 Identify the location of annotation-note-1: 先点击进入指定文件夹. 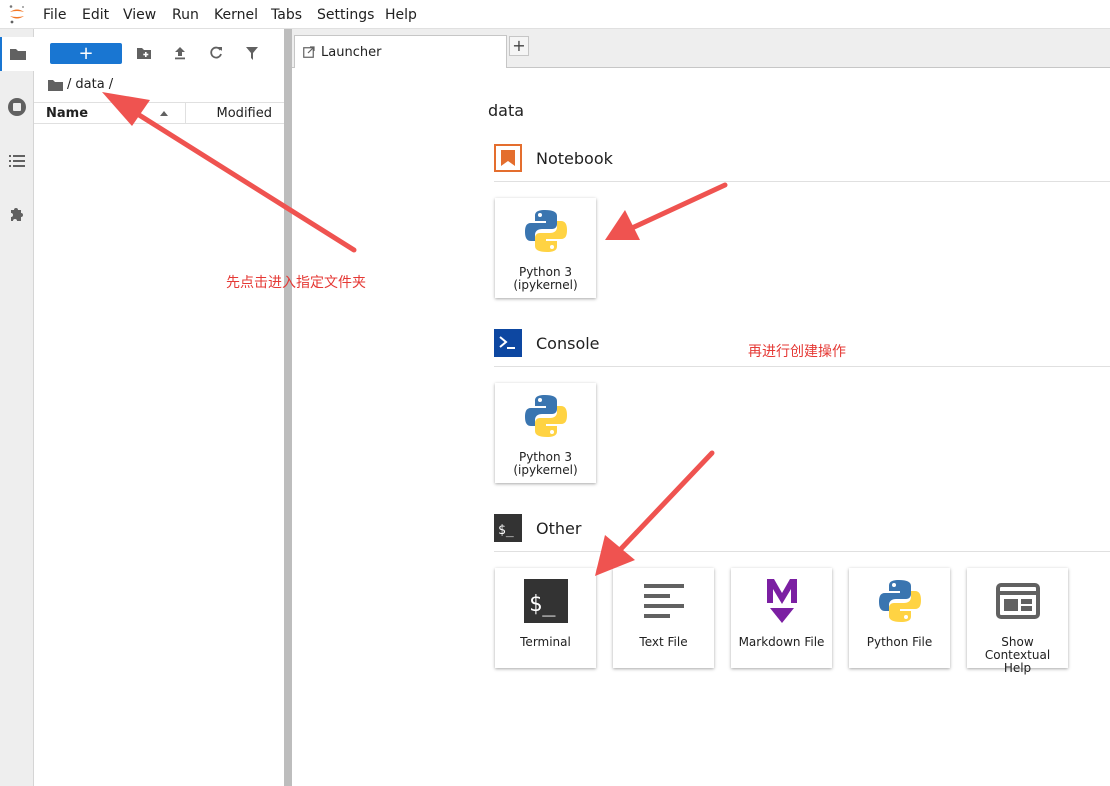
(296, 283).